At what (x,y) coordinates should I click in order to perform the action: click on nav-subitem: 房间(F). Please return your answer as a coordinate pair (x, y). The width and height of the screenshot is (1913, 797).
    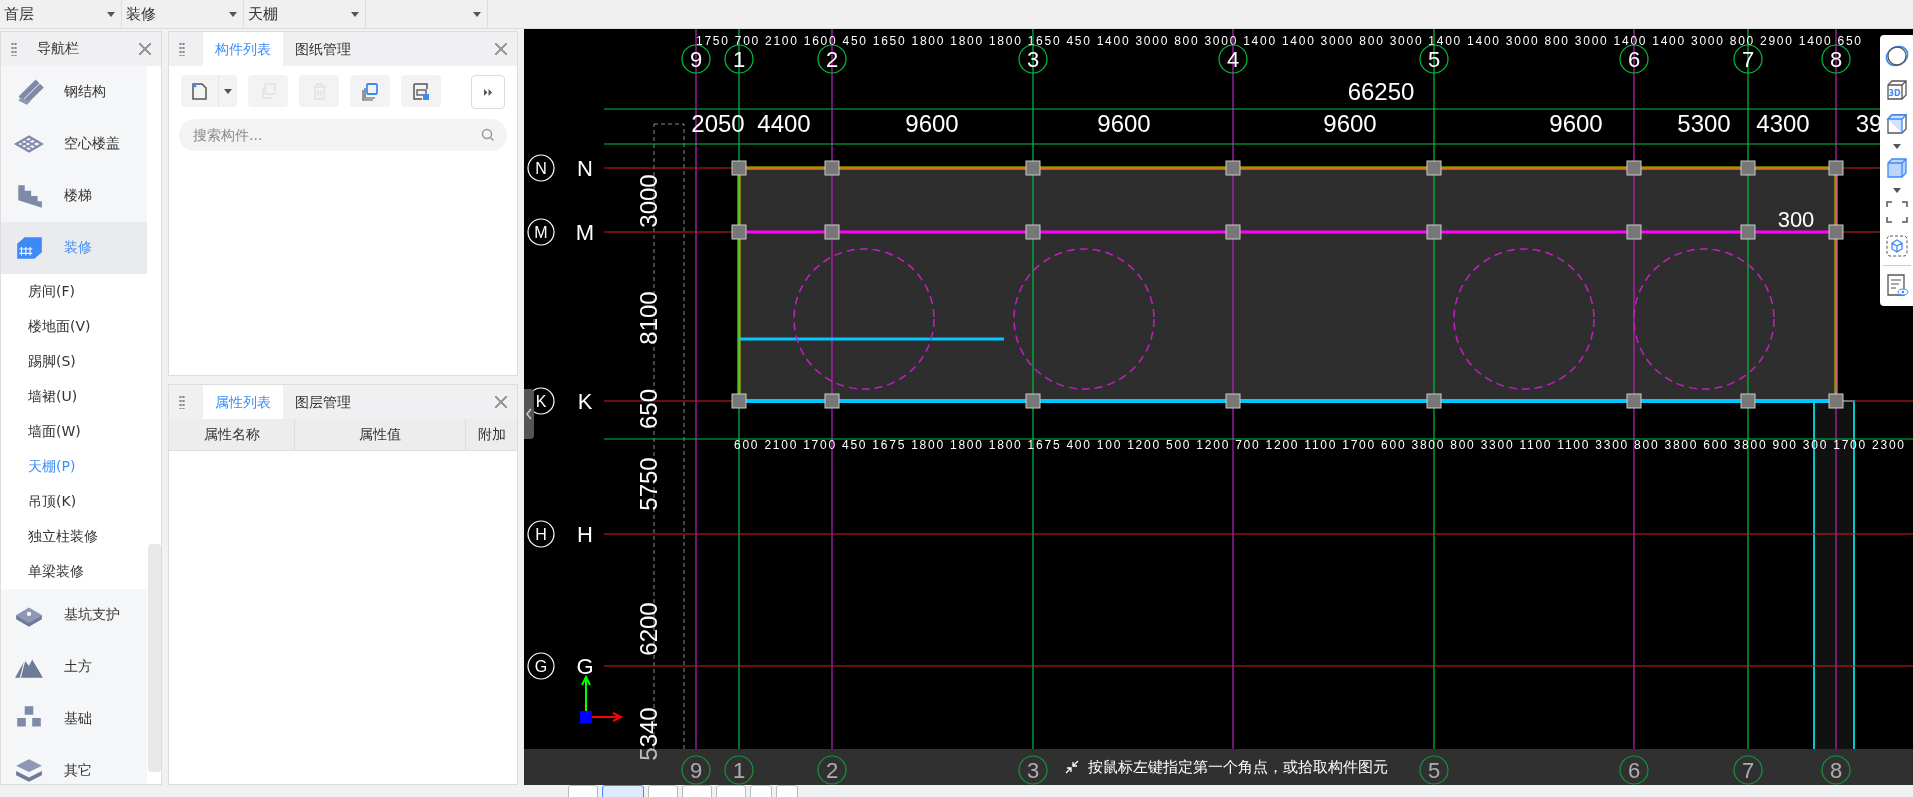
    Looking at the image, I should click on (74, 291).